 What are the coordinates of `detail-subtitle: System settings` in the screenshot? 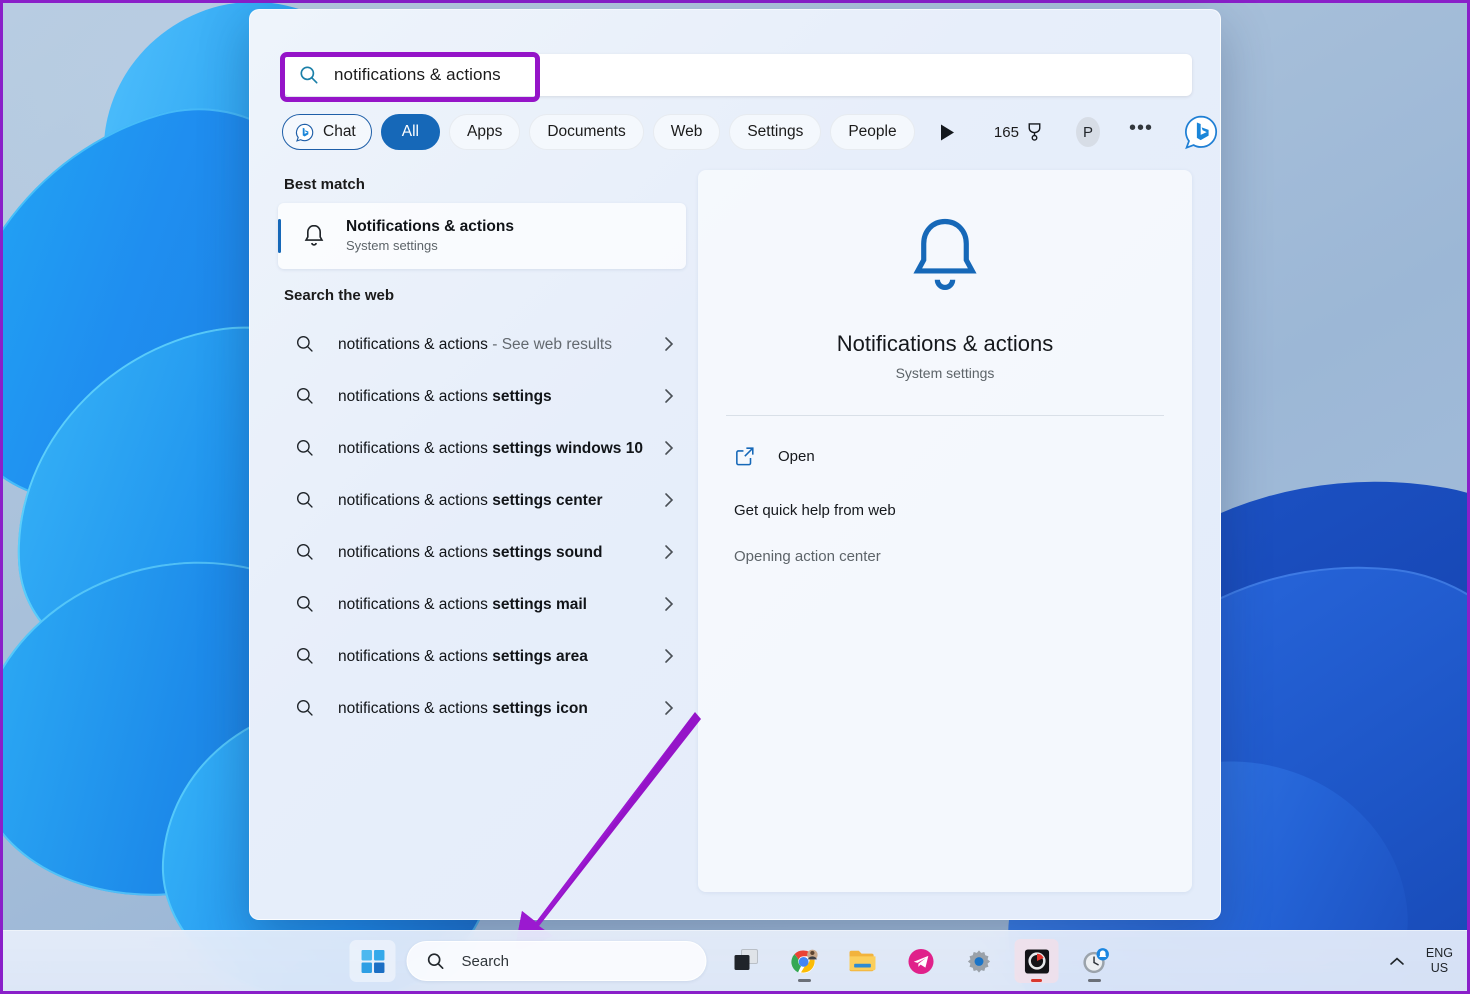 It's located at (945, 373).